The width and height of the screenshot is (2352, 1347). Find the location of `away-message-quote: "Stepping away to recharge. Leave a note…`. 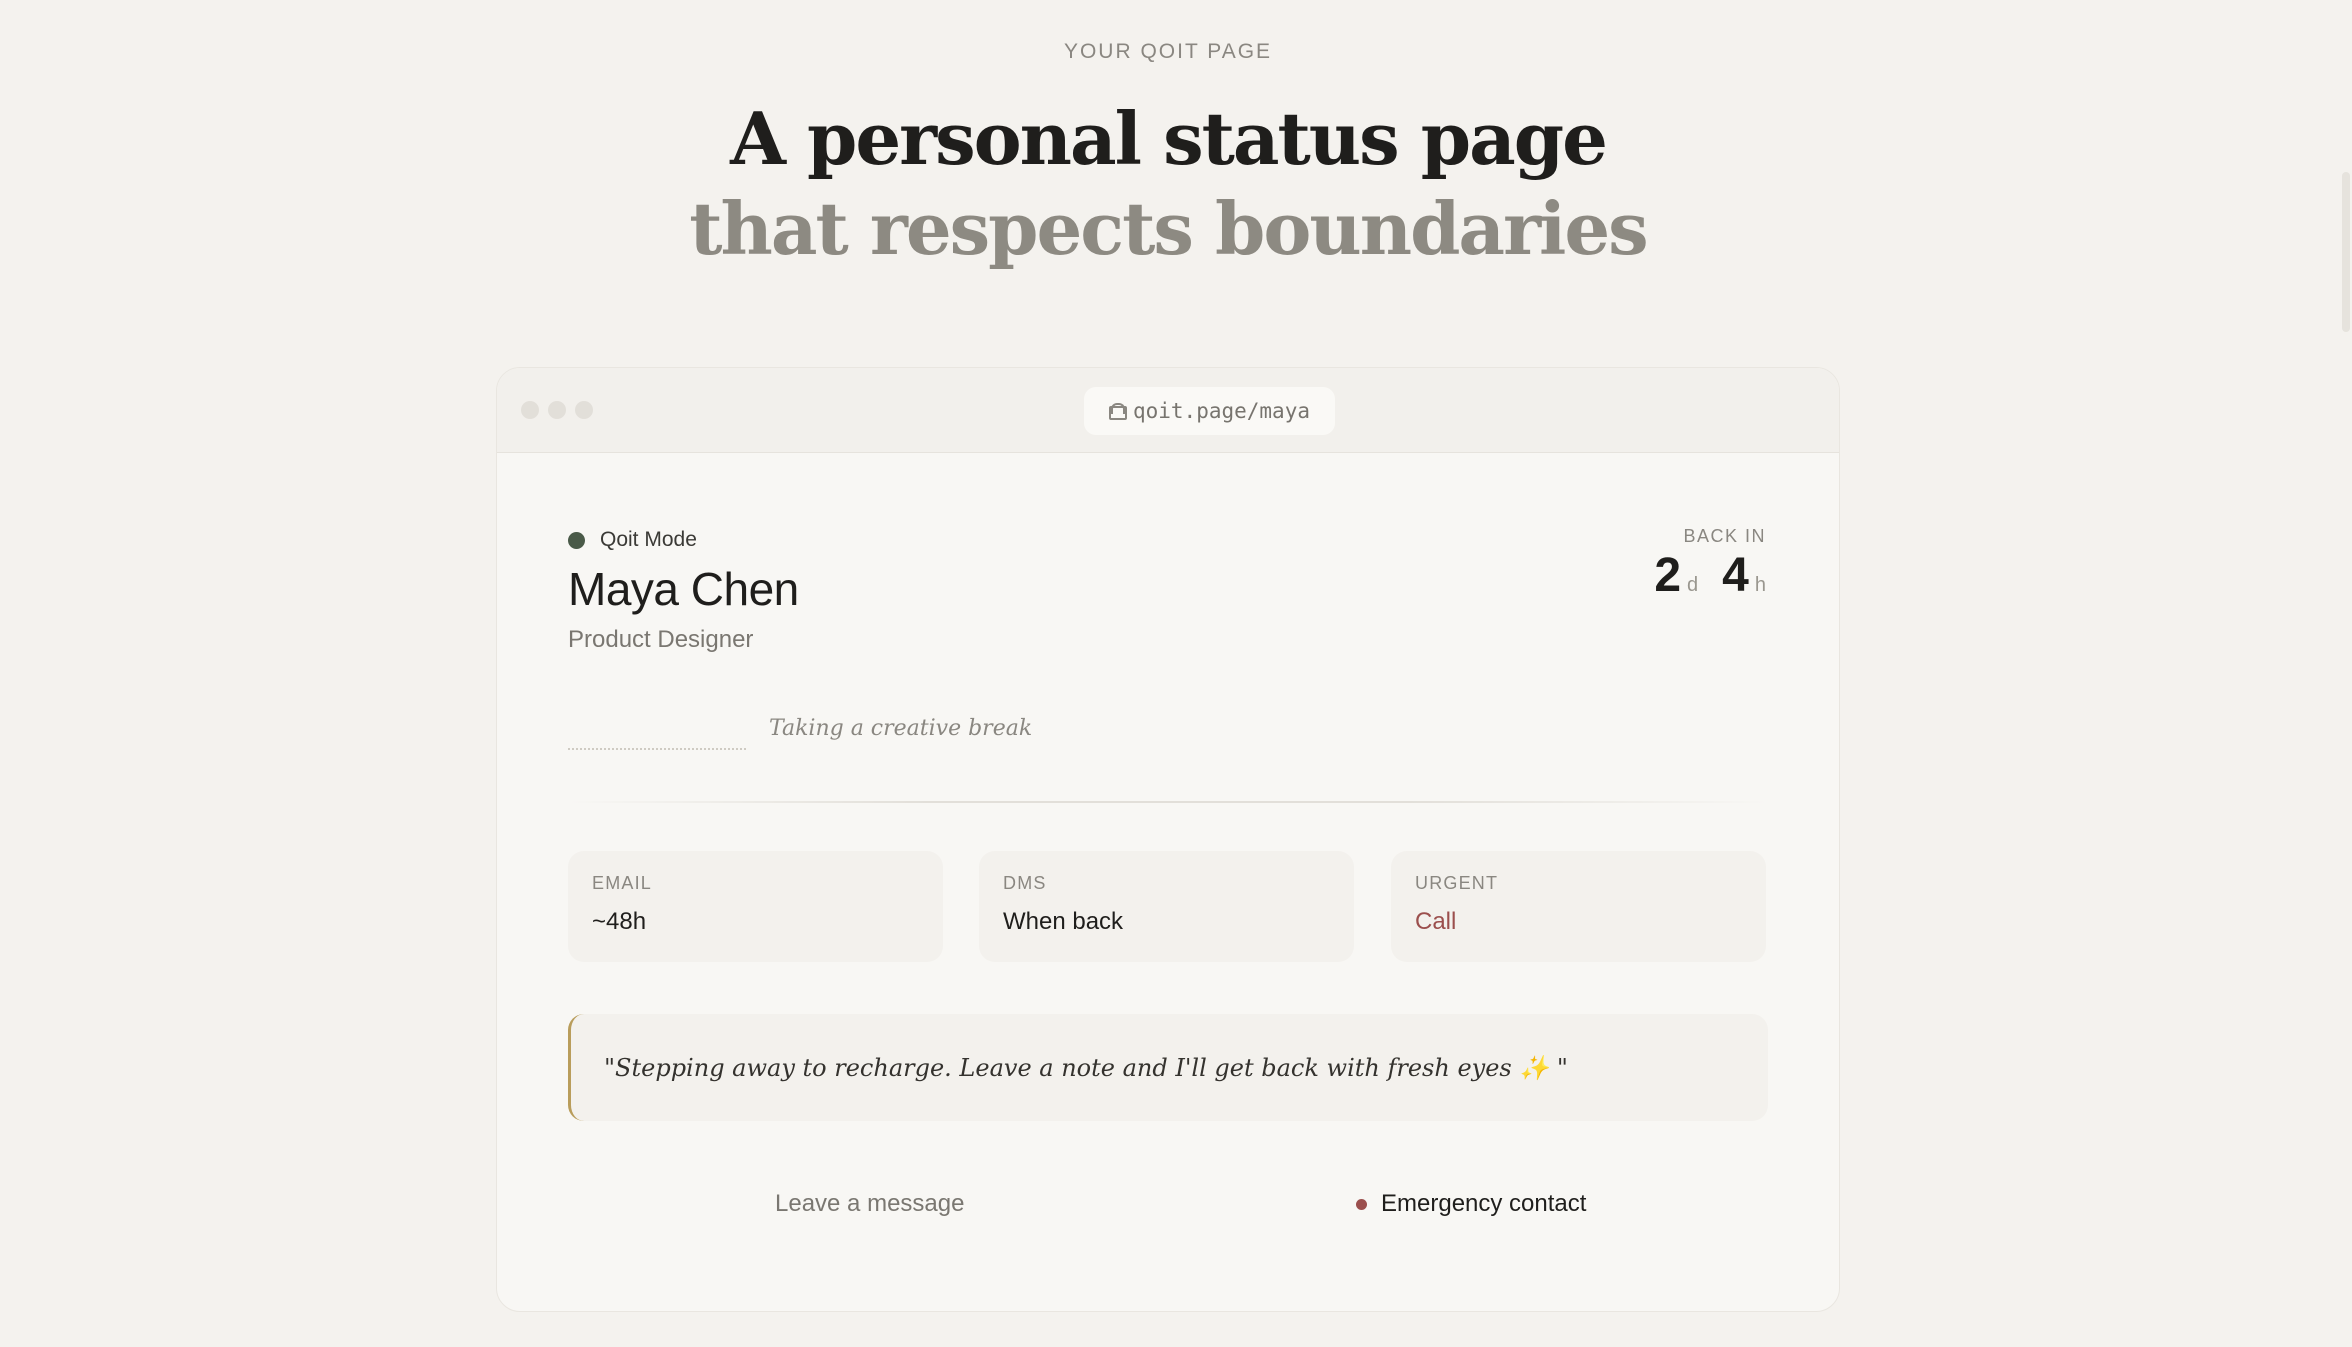

away-message-quote: "Stepping away to recharge. Leave a note… is located at coordinates (1168, 1067).